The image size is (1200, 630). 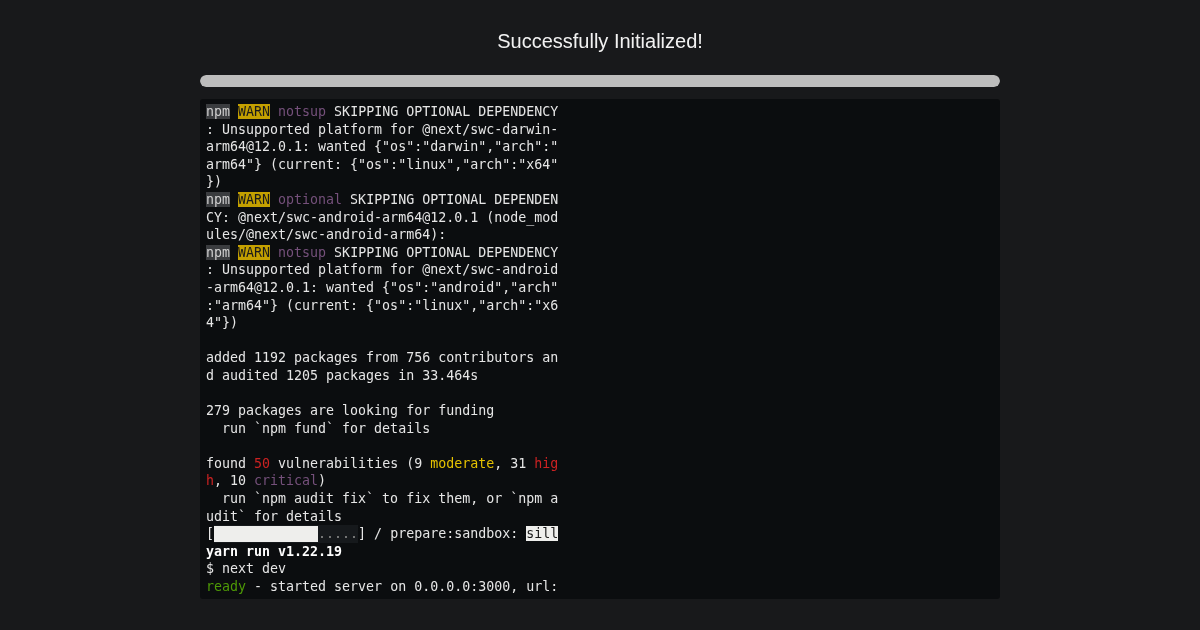 I want to click on terminal-text: run `npm audit fix` to fix them, or `npm a, so click(x=390, y=499).